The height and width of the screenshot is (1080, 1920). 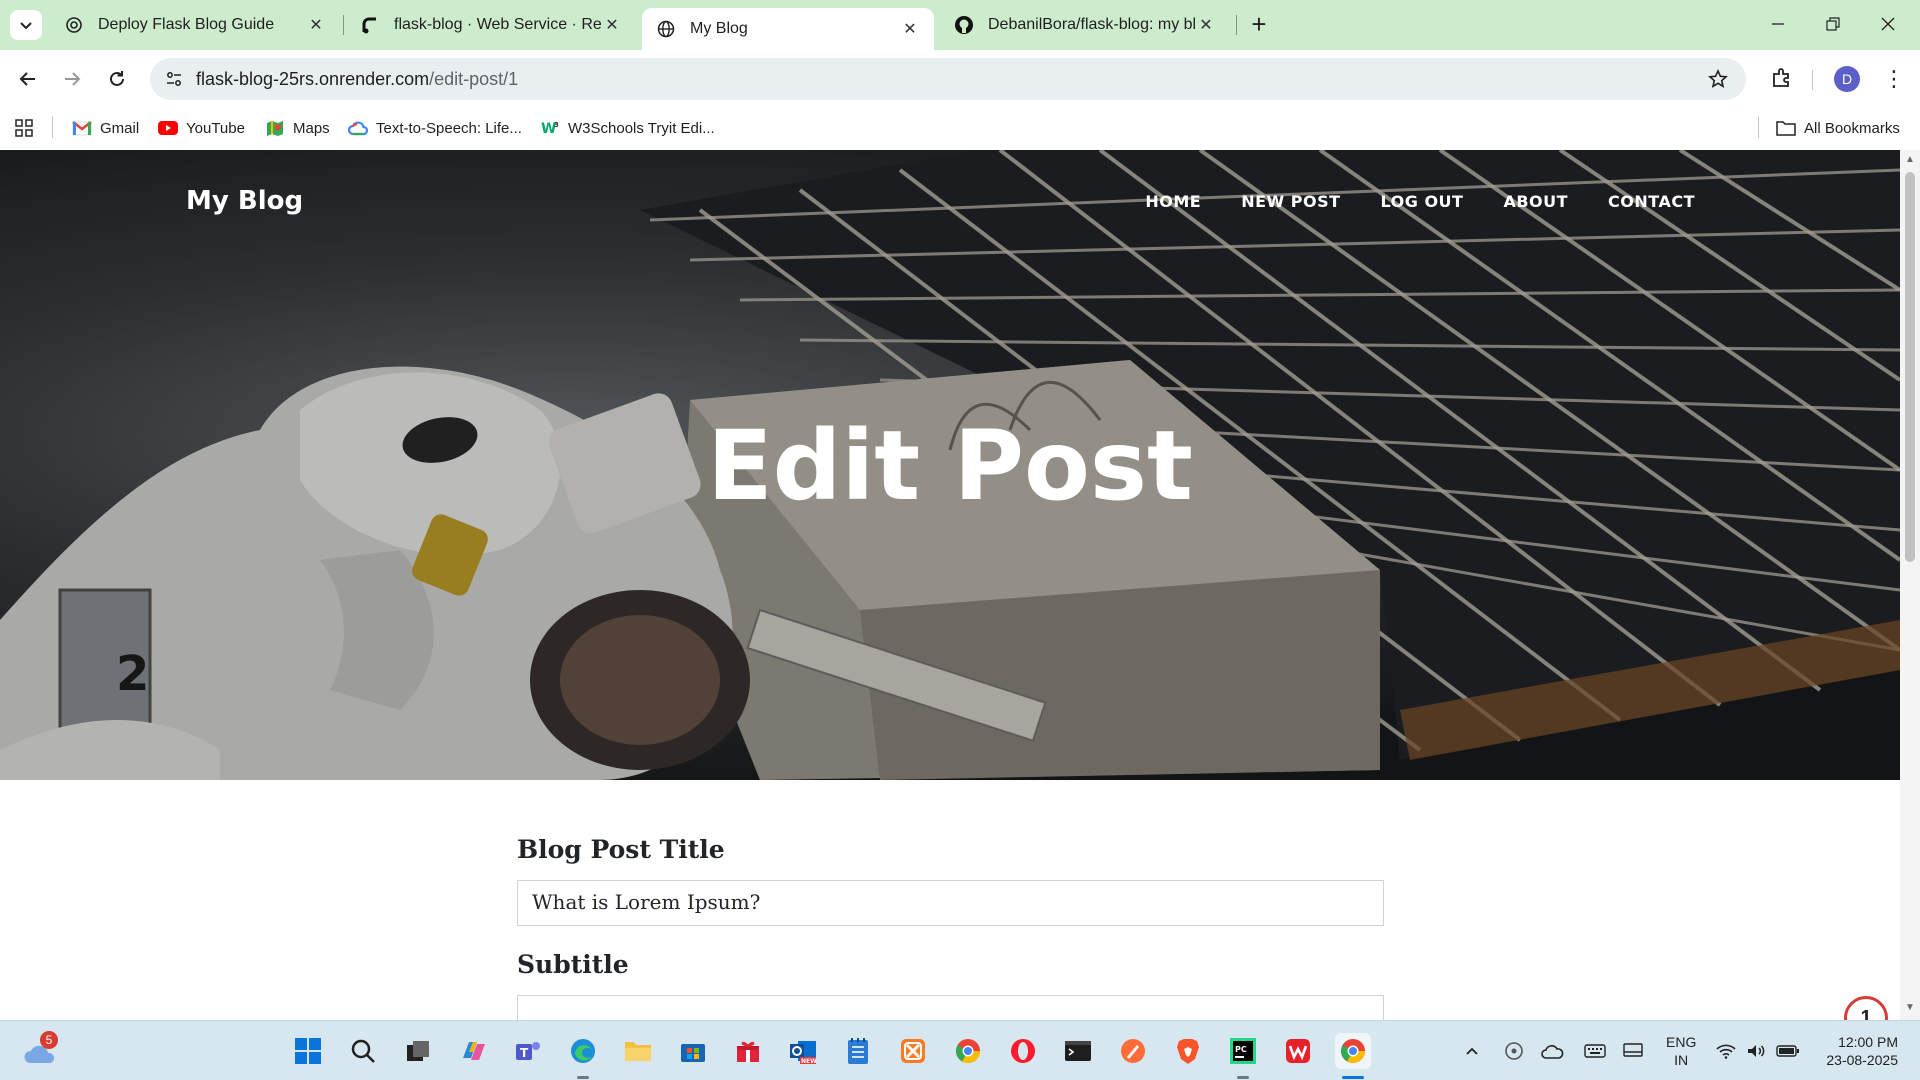 What do you see at coordinates (1651, 201) in the screenshot?
I see `nav-contact-link: CONTACT` at bounding box center [1651, 201].